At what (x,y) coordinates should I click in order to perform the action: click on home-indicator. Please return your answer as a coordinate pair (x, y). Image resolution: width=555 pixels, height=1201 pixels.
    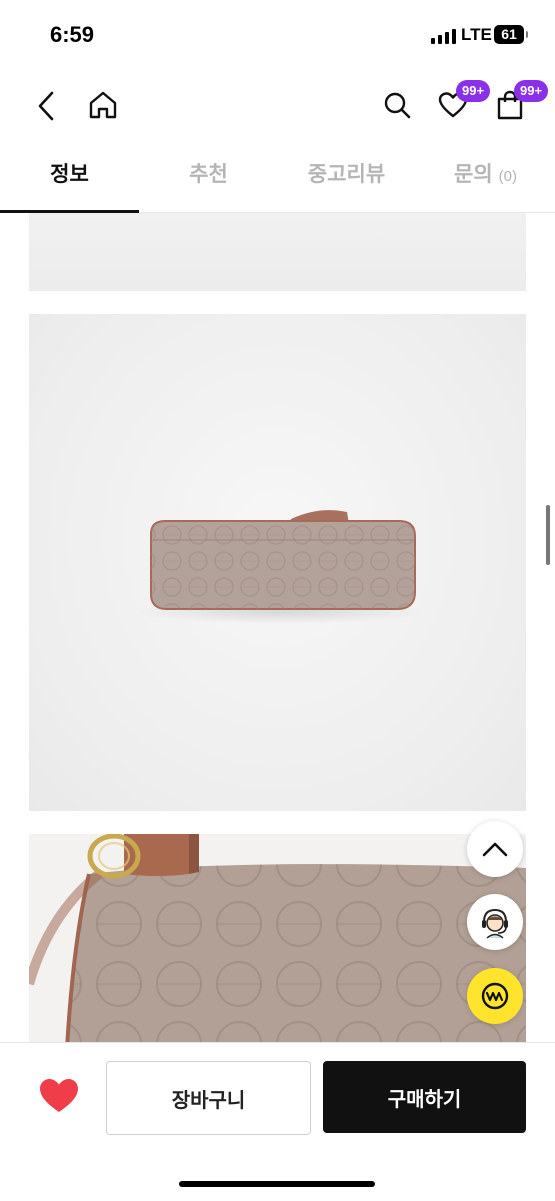
    Looking at the image, I should click on (277, 1184).